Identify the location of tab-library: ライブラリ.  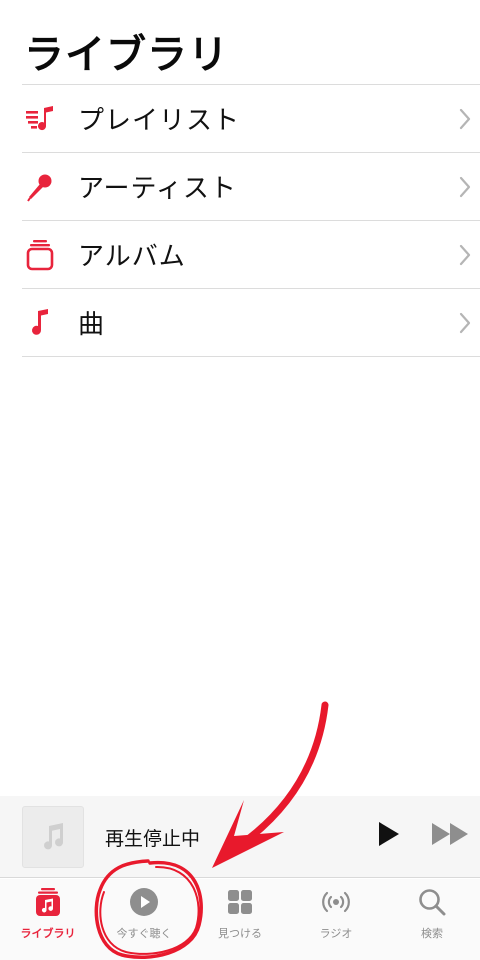
(48, 919).